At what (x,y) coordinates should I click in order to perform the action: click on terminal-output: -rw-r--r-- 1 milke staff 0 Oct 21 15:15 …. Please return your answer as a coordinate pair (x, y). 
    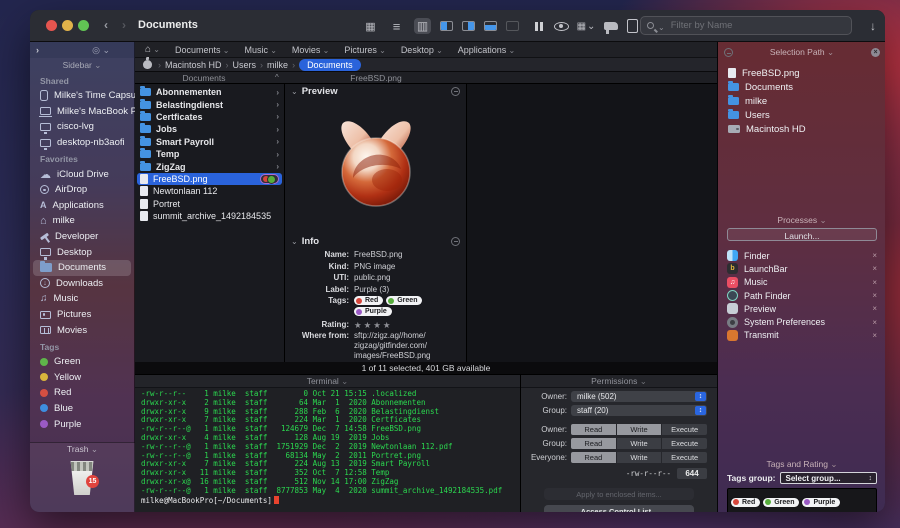
    Looking at the image, I should click on (327, 447).